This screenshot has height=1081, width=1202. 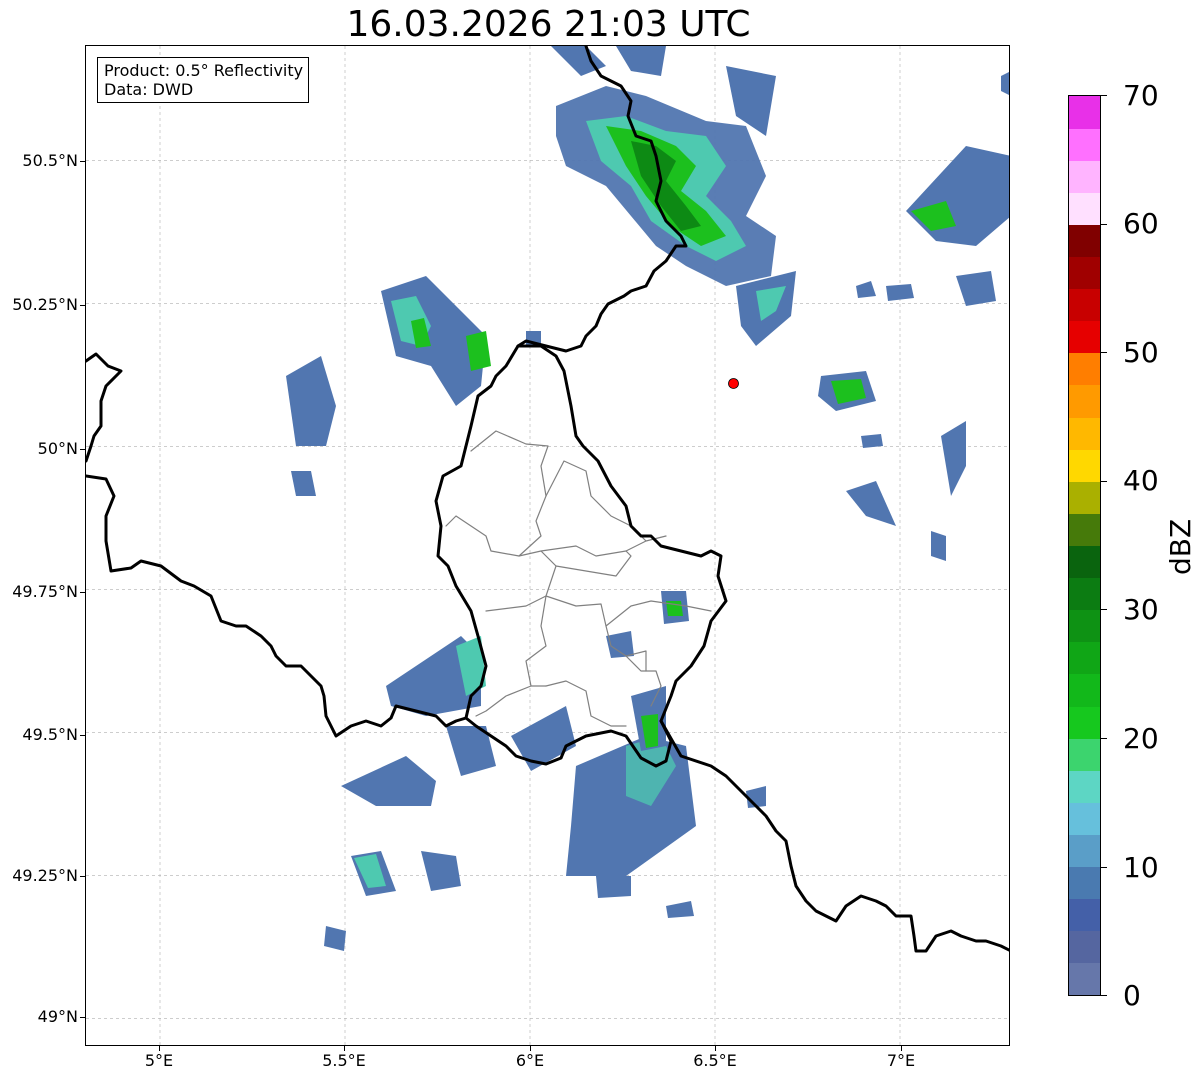 I want to click on lat-tick-label: 49.75°N, so click(x=45, y=591).